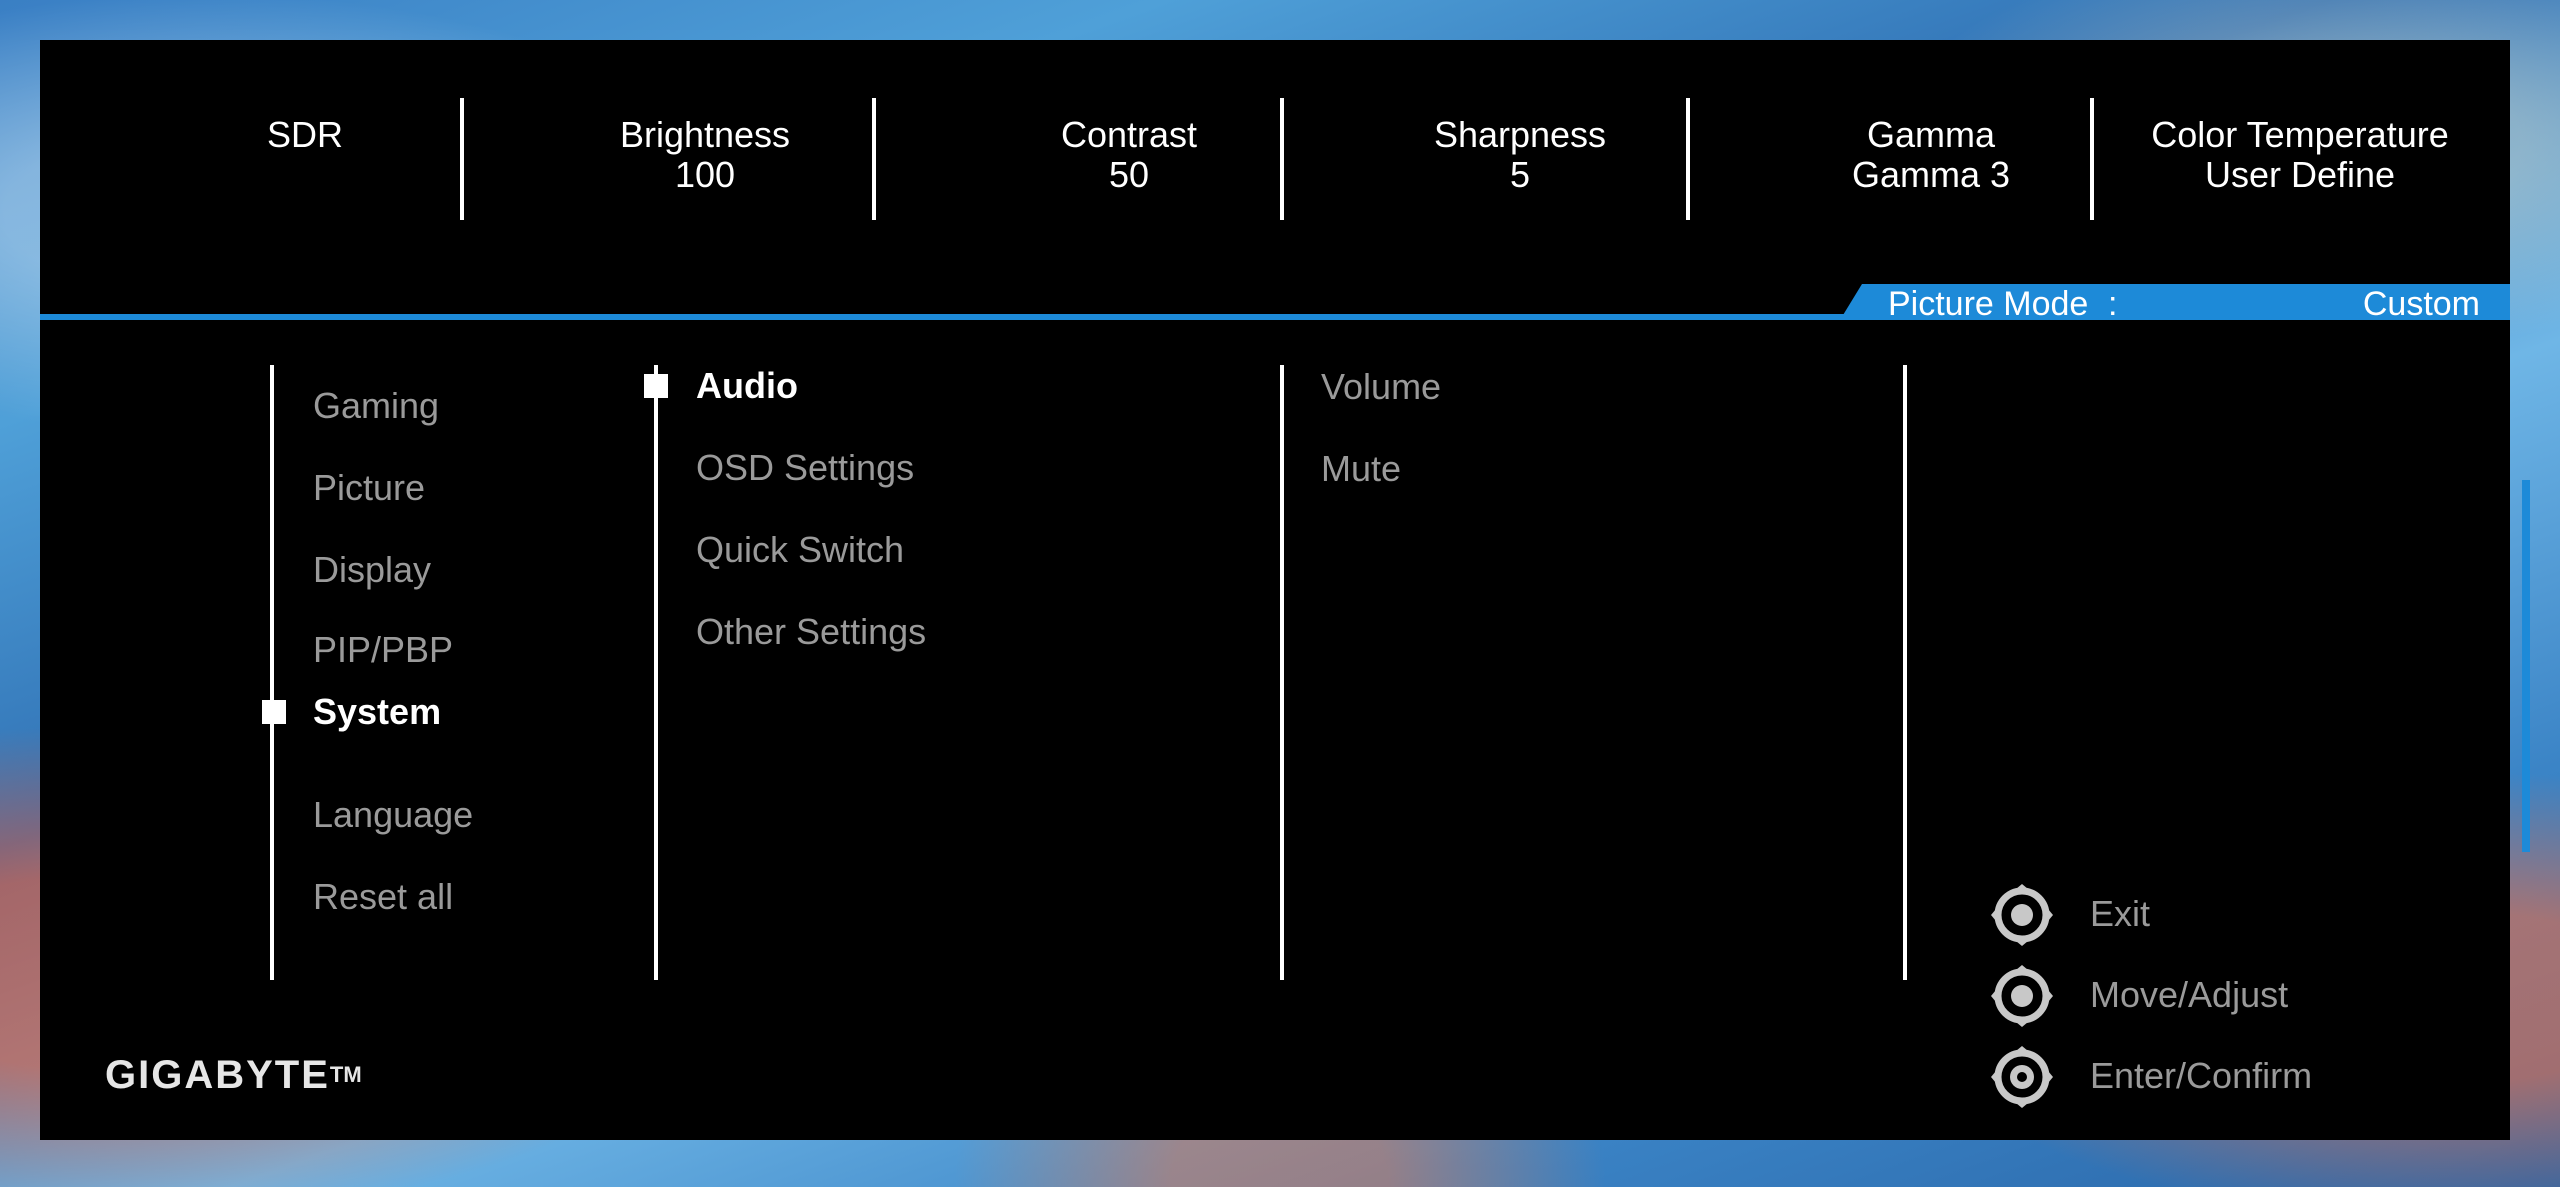 This screenshot has height=1187, width=2560. Describe the element at coordinates (800, 550) in the screenshot. I see `submenu-item-quick-switch: Quick Switch` at that location.